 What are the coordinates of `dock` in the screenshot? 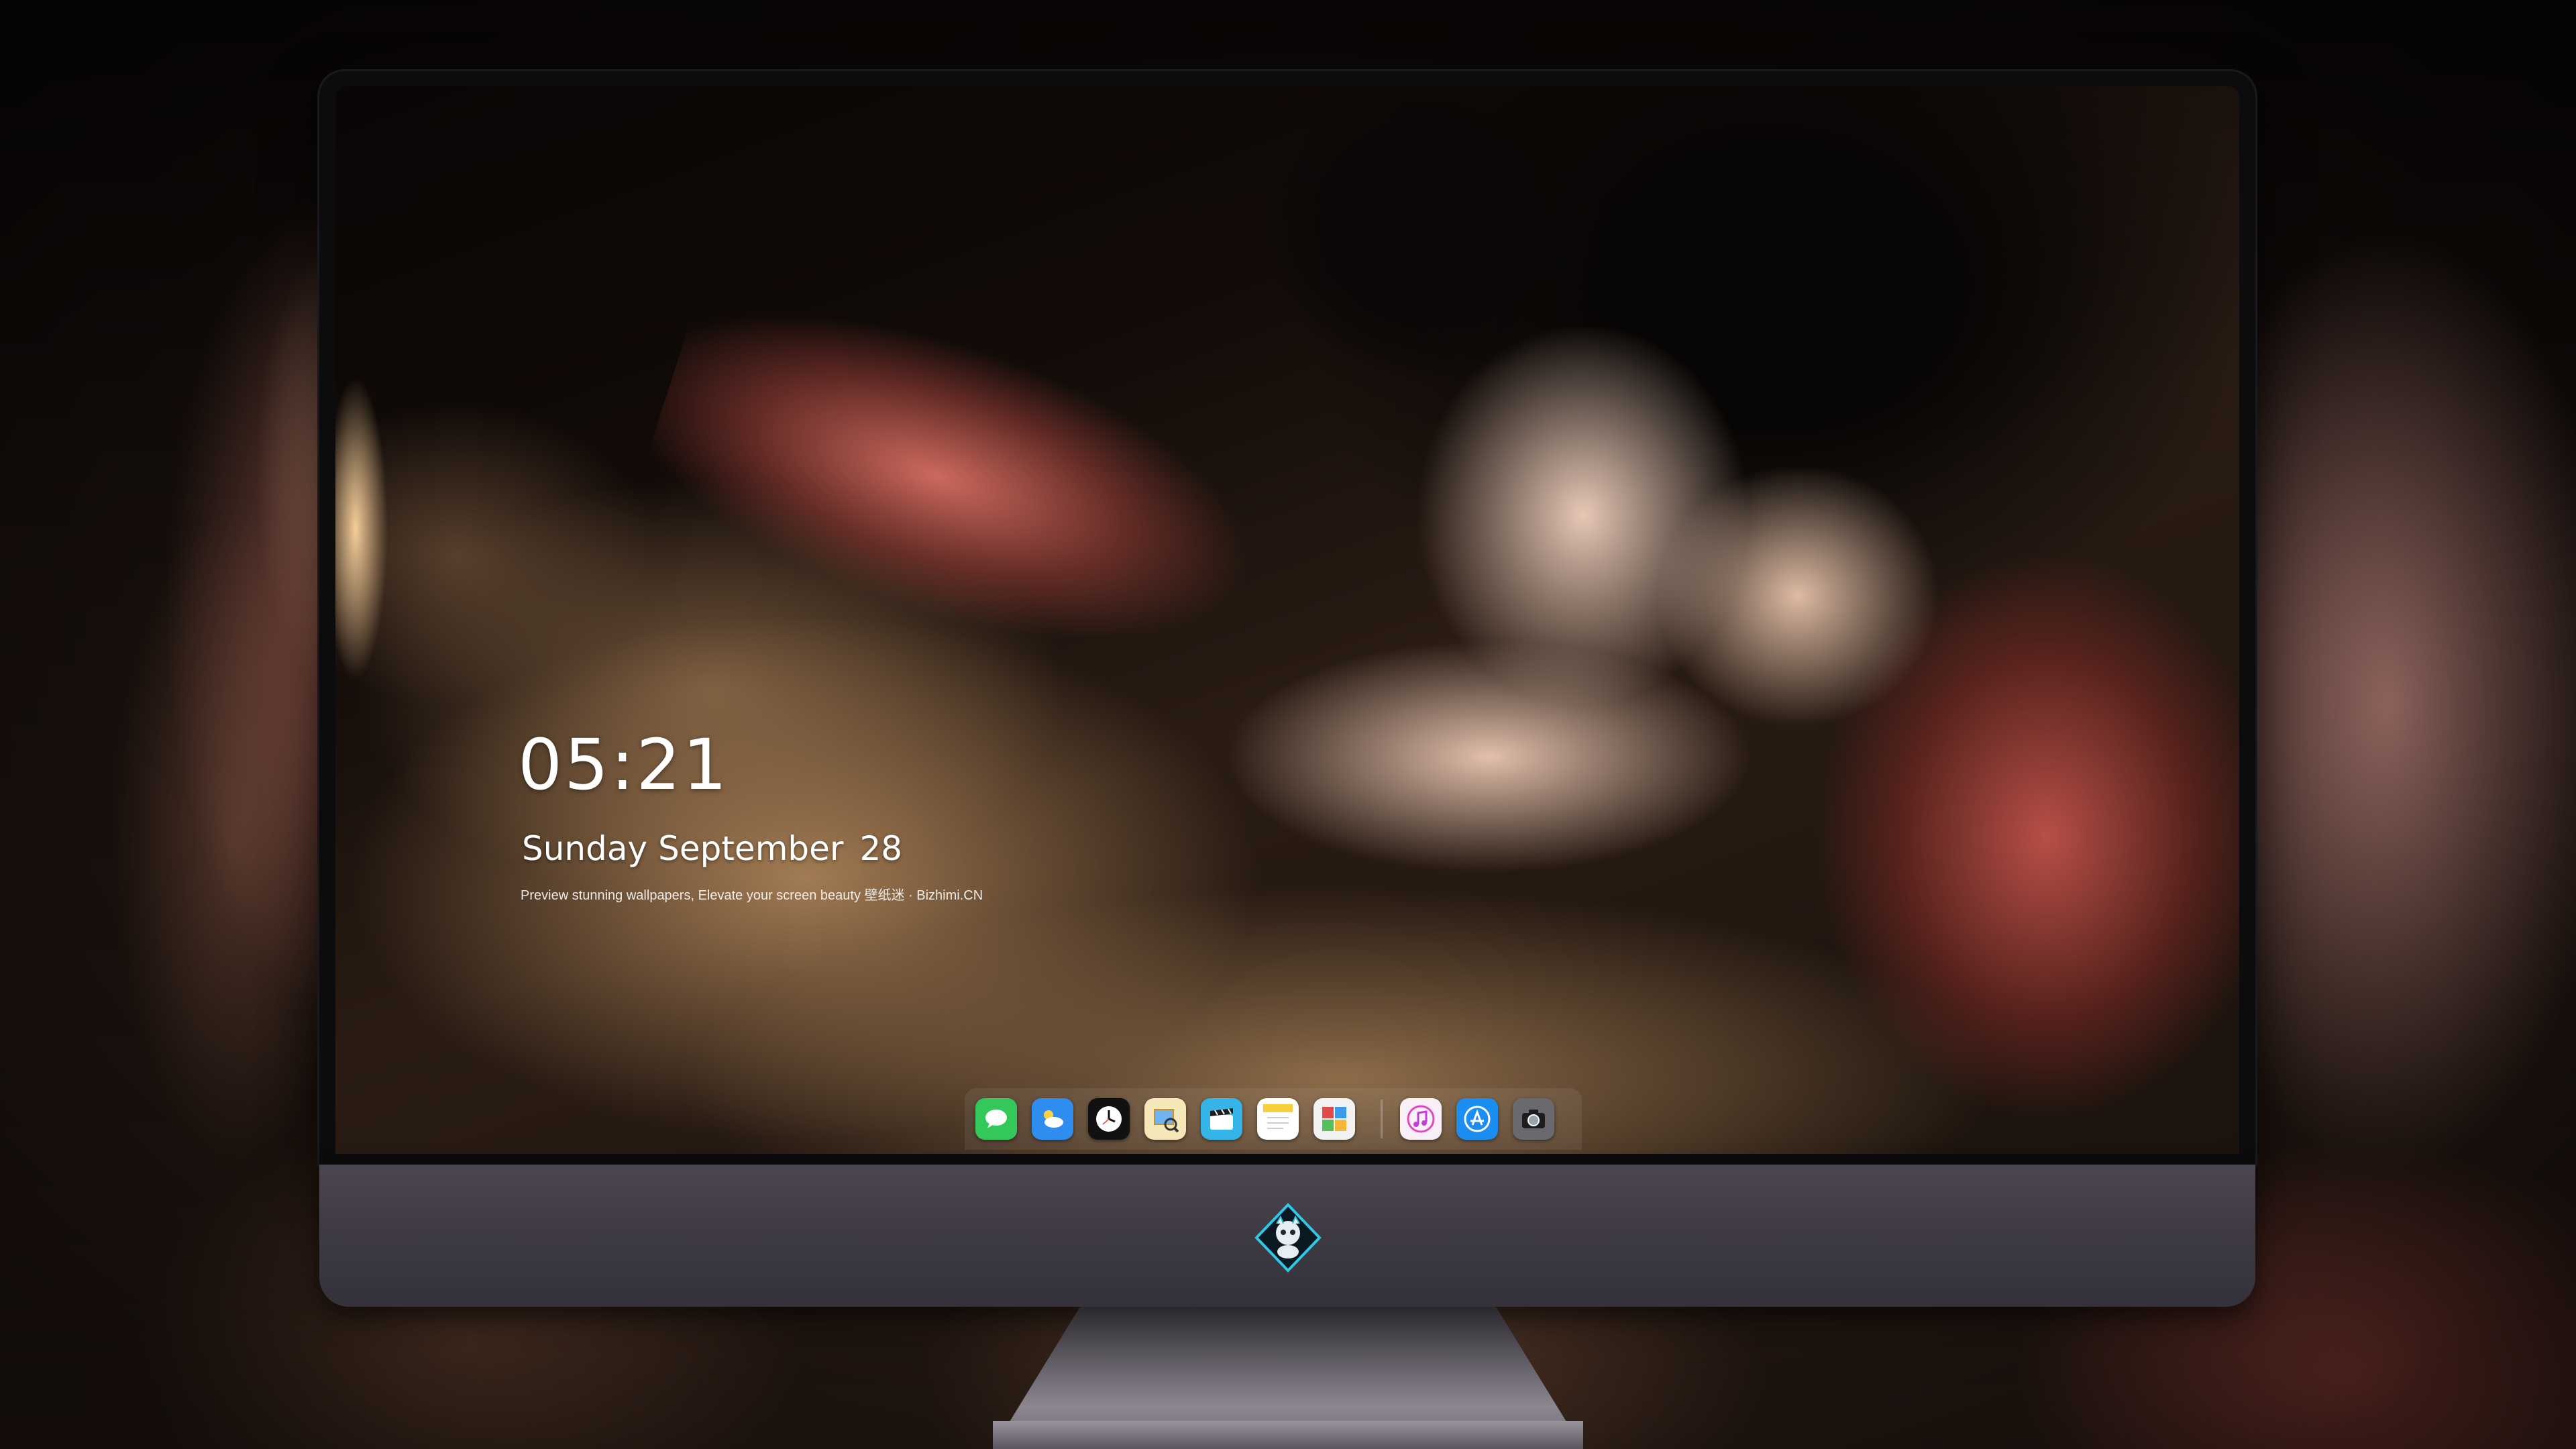 It's located at (1273, 1119).